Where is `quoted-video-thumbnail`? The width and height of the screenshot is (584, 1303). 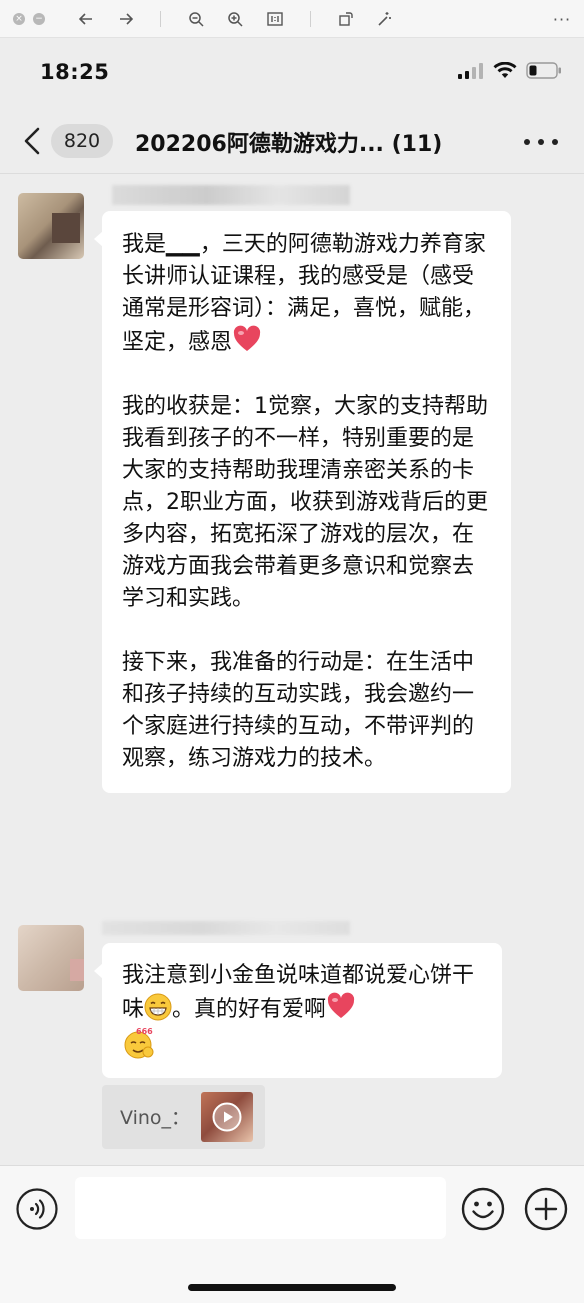 quoted-video-thumbnail is located at coordinates (227, 1117).